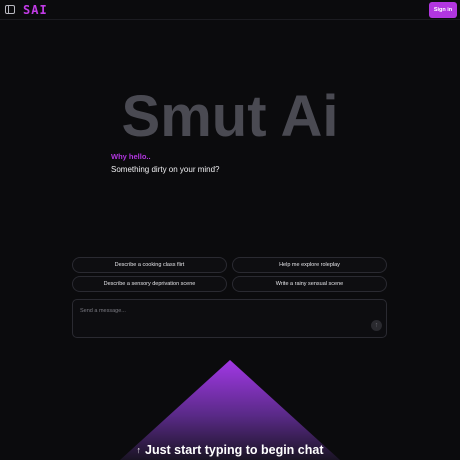 The width and height of the screenshot is (460, 460). I want to click on greeting-text: Why hello.., so click(131, 156).